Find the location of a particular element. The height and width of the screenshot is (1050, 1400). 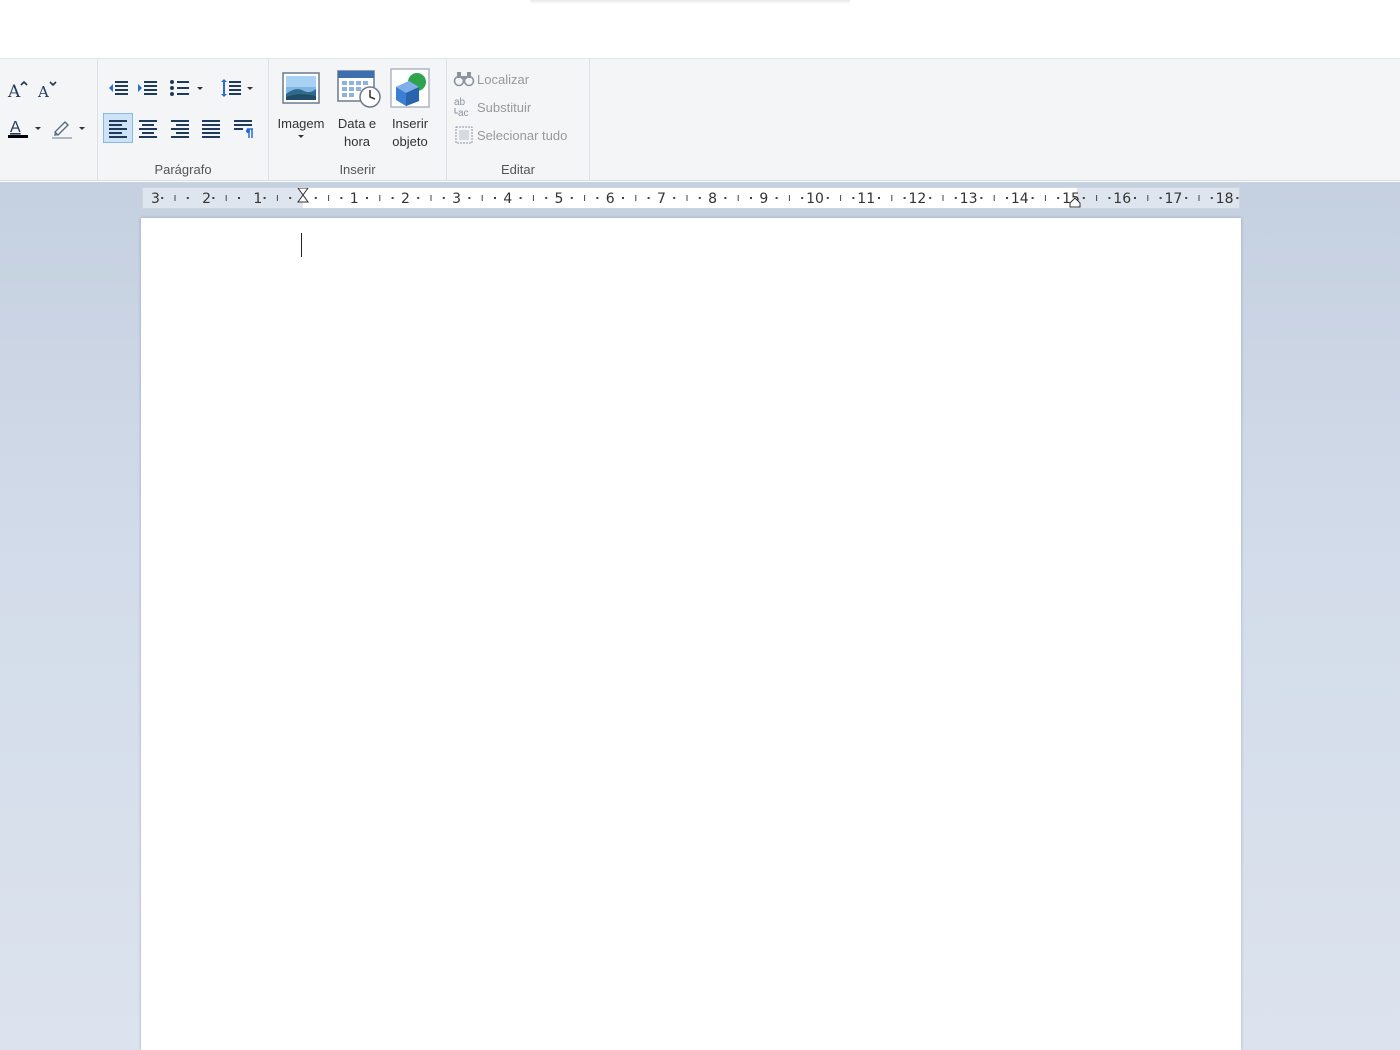

binoculars-icon is located at coordinates (464, 79).